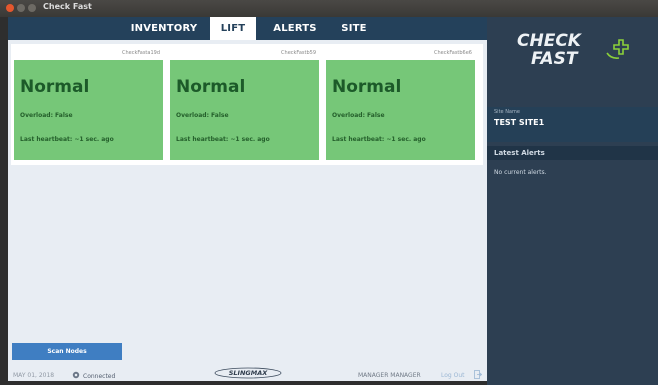 The height and width of the screenshot is (385, 658). I want to click on window-titlebar: Check Fast, so click(329, 8).